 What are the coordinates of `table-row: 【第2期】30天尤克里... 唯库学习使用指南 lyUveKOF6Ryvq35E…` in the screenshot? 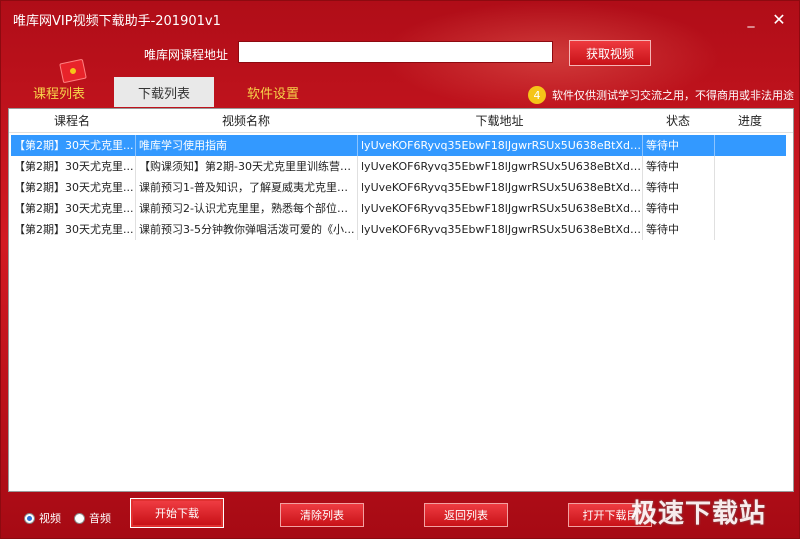 It's located at (398, 145).